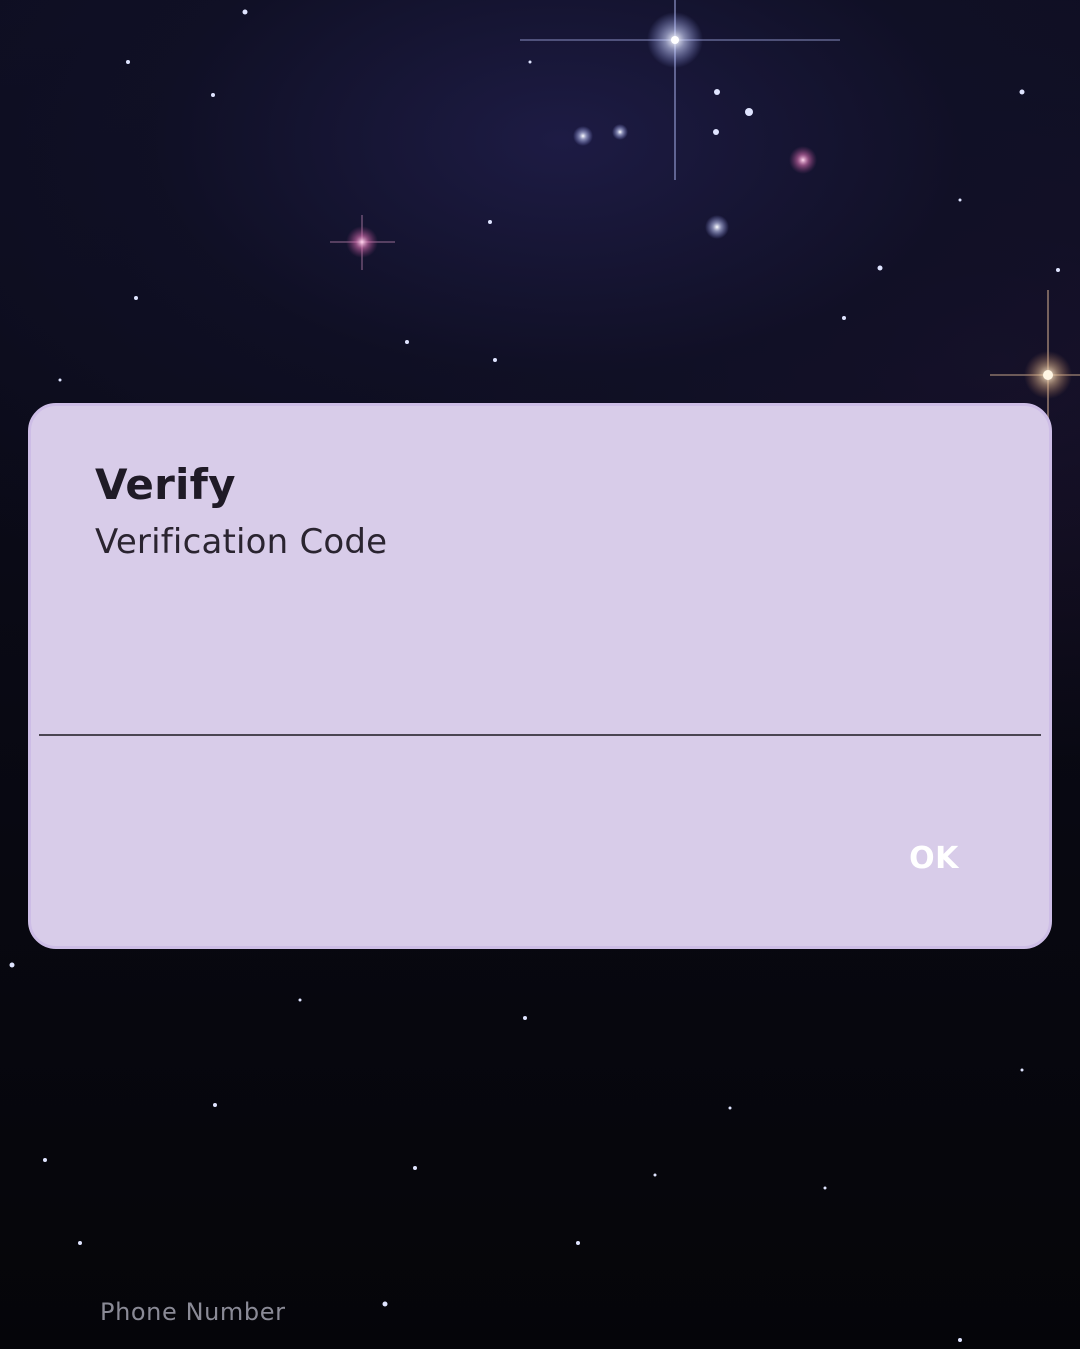 The width and height of the screenshot is (1080, 1349). What do you see at coordinates (241, 542) in the screenshot?
I see `dialog-message: Verification Code` at bounding box center [241, 542].